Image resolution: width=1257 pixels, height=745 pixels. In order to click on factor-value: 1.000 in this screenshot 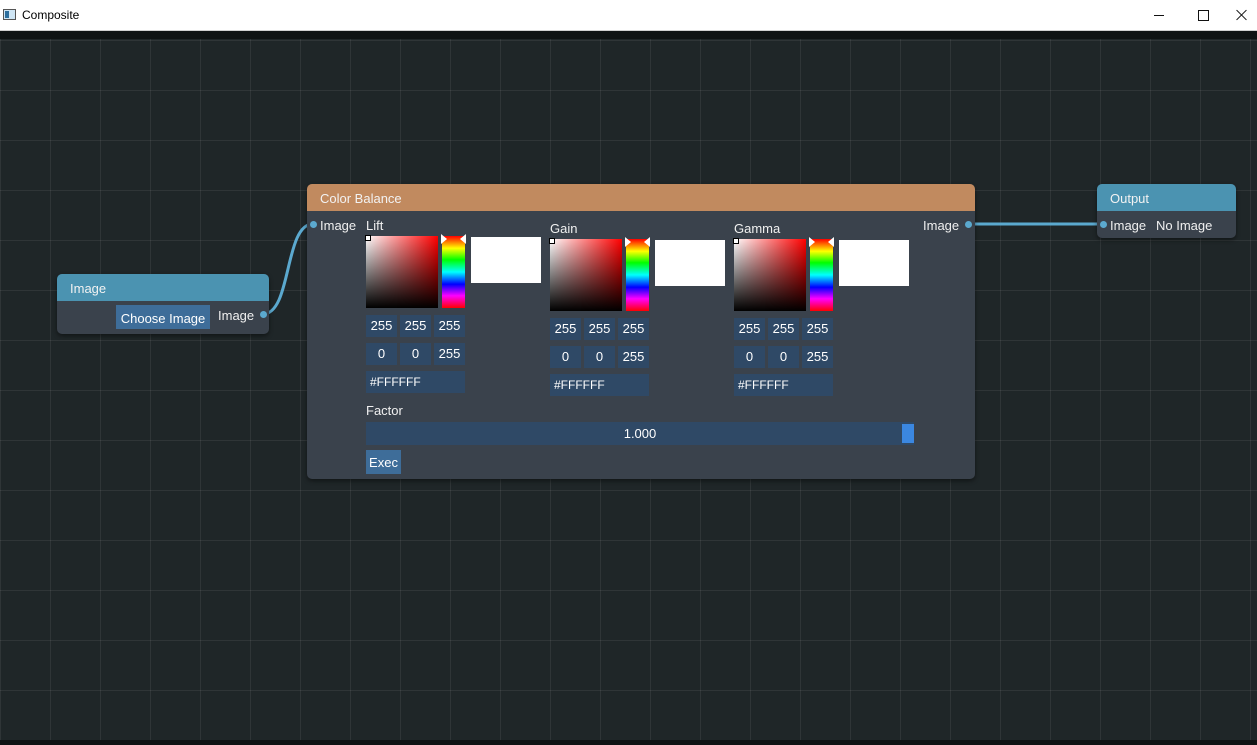, I will do `click(640, 433)`.